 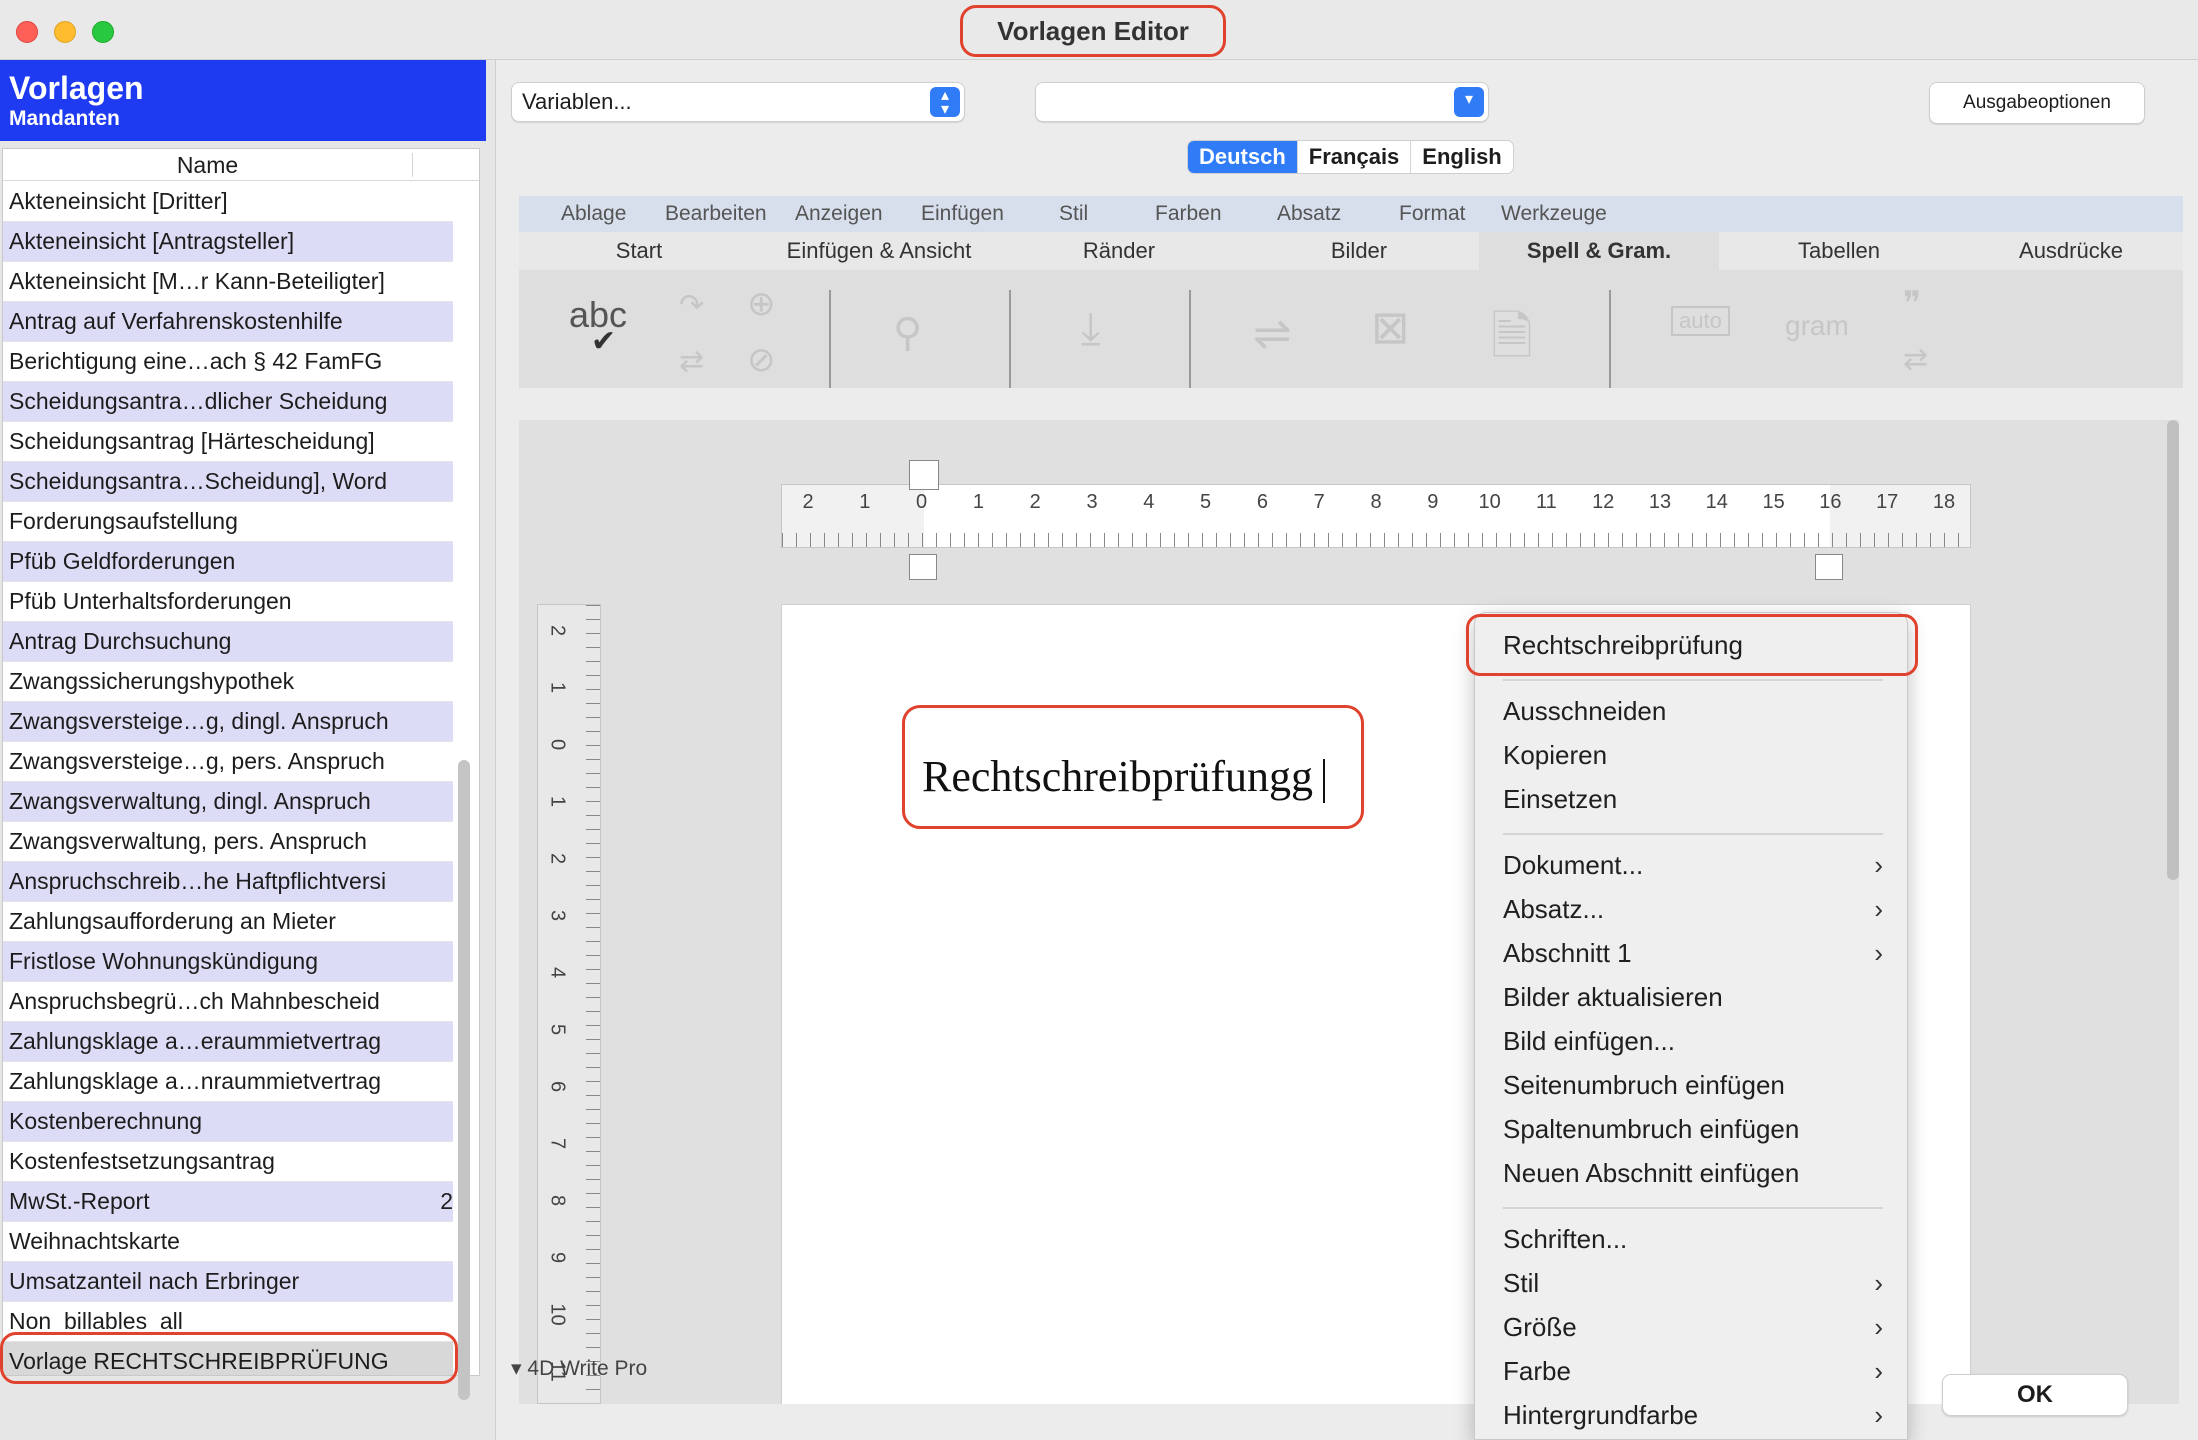 What do you see at coordinates (1272, 333) in the screenshot?
I see `swap-icon: ⇌` at bounding box center [1272, 333].